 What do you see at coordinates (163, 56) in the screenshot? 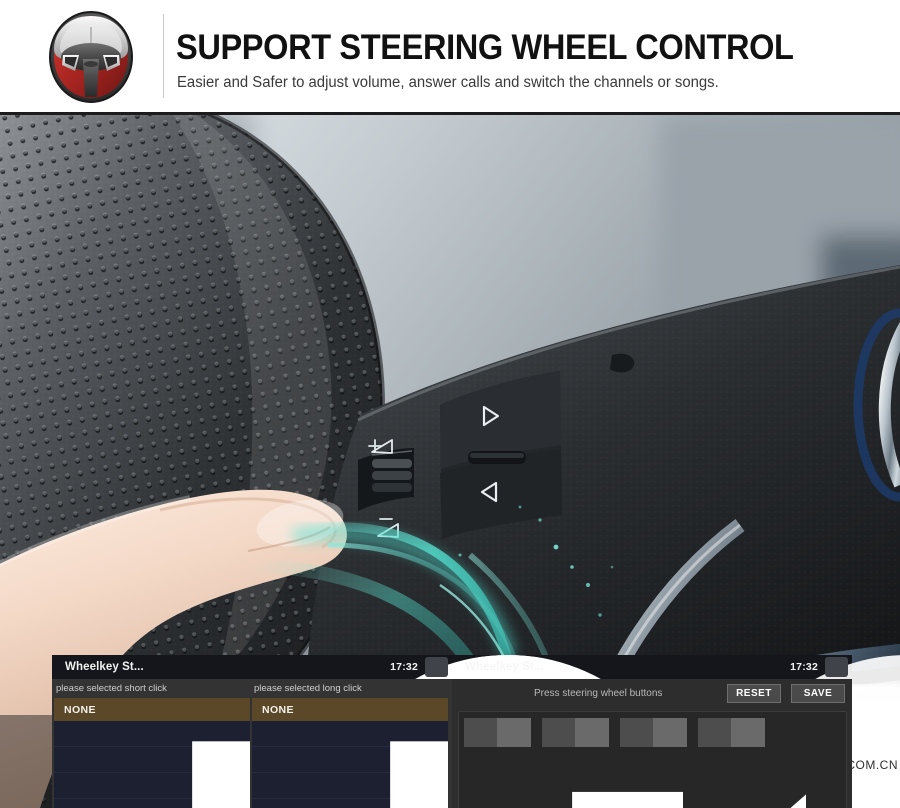
I see `header-divider` at bounding box center [163, 56].